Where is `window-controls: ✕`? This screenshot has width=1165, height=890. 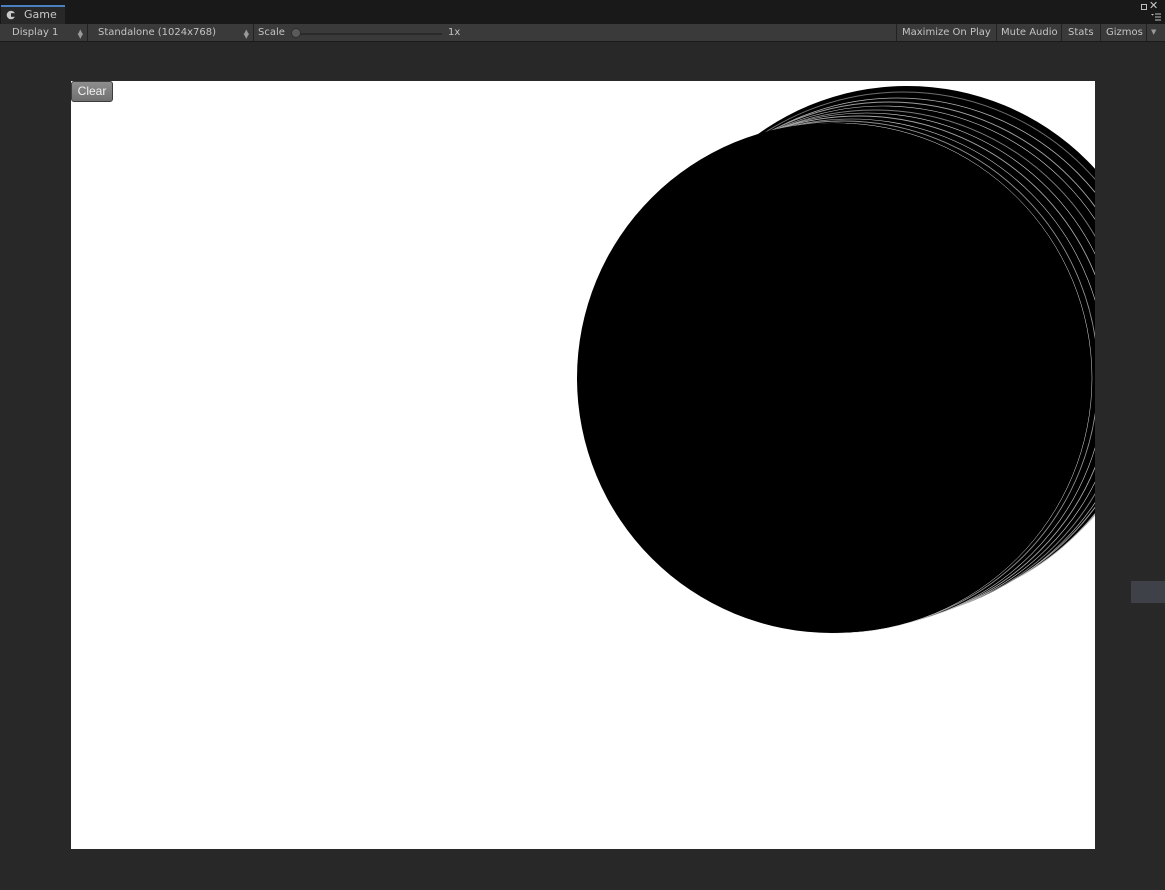
window-controls: ✕ is located at coordinates (1150, 11).